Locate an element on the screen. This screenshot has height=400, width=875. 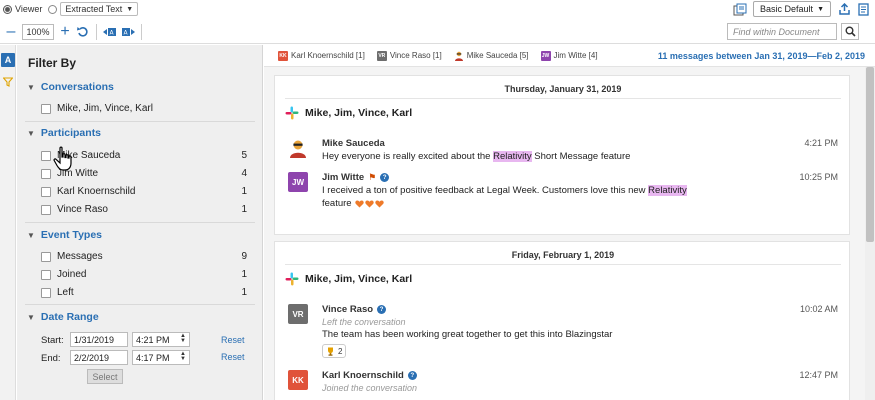
scrollbar-thumb is located at coordinates (870, 154).